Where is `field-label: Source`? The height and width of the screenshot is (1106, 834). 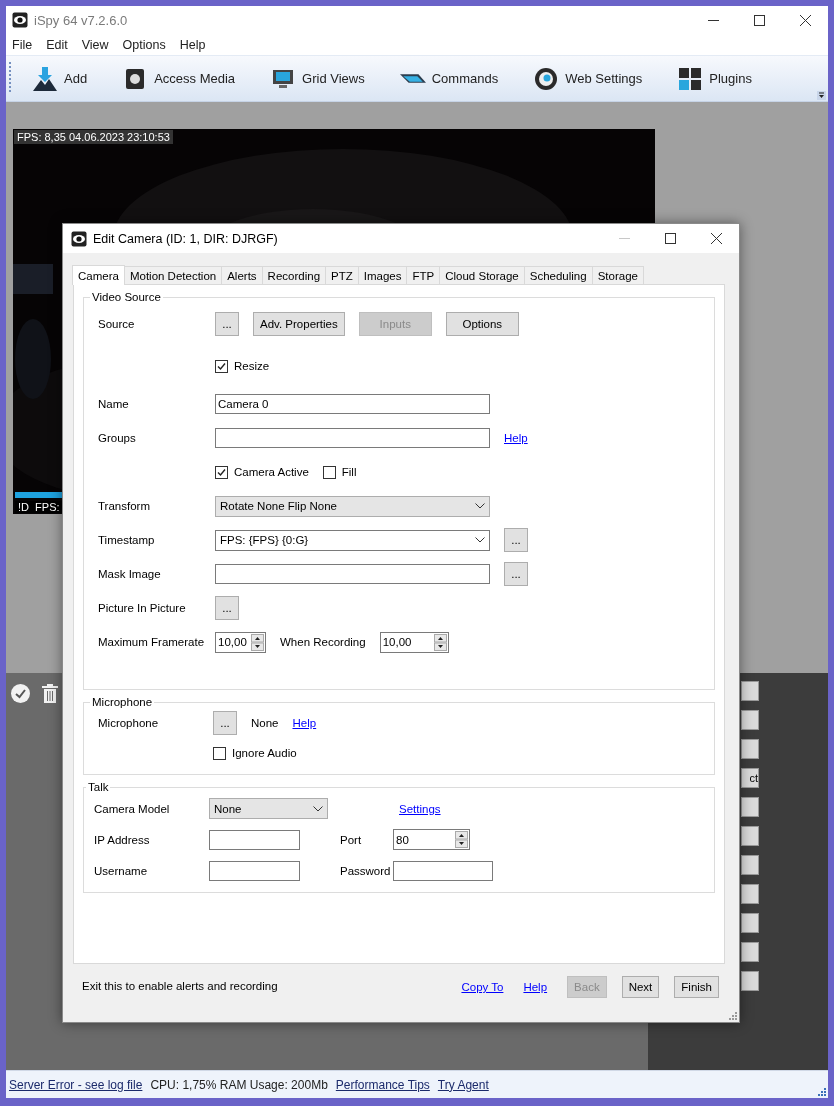
field-label: Source is located at coordinates (116, 324).